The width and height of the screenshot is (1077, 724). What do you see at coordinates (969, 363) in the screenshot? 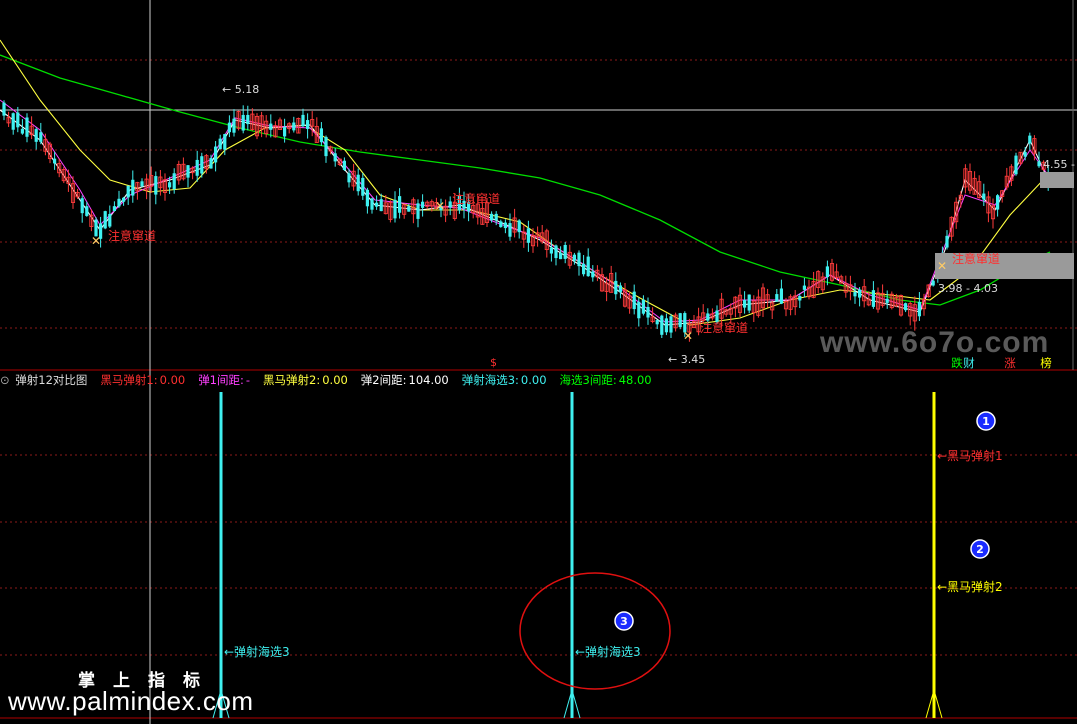
I see `rank-finance-button: 财` at bounding box center [969, 363].